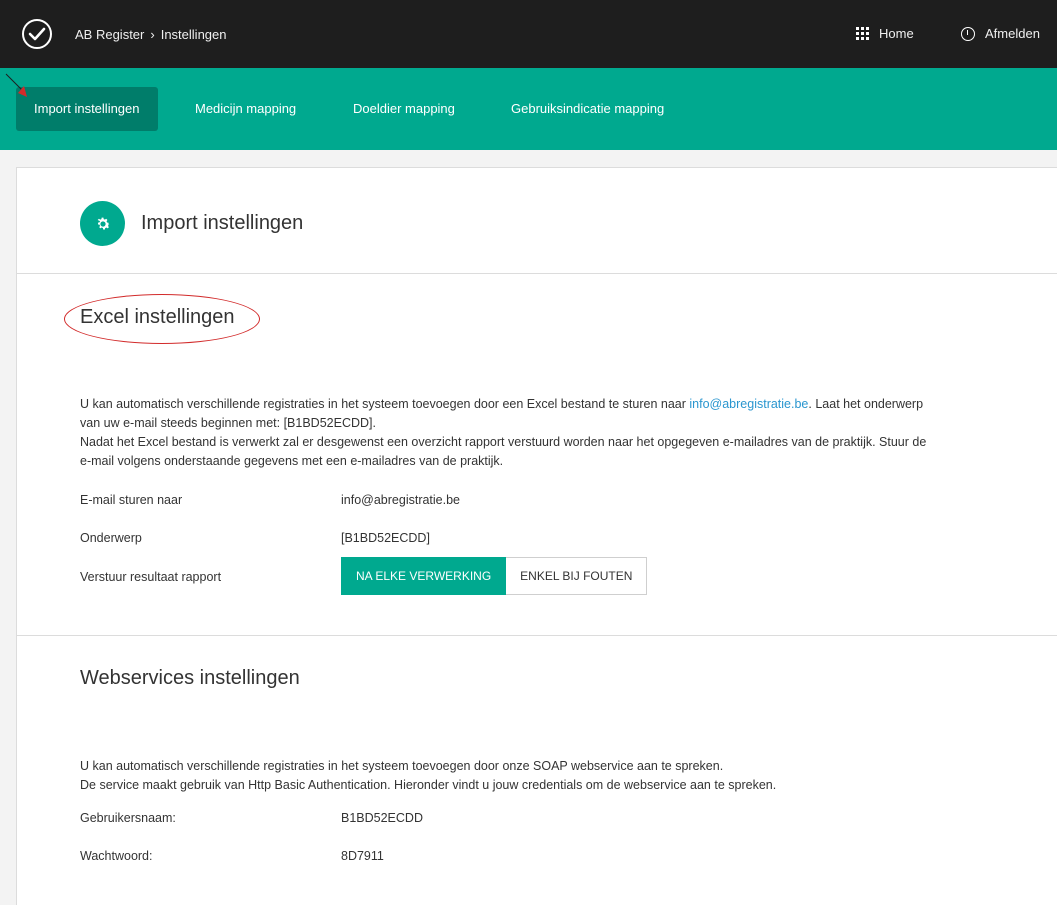 This screenshot has height=905, width=1057. What do you see at coordinates (748, 404) in the screenshot?
I see `excel-email-link: info@abregistratie.be` at bounding box center [748, 404].